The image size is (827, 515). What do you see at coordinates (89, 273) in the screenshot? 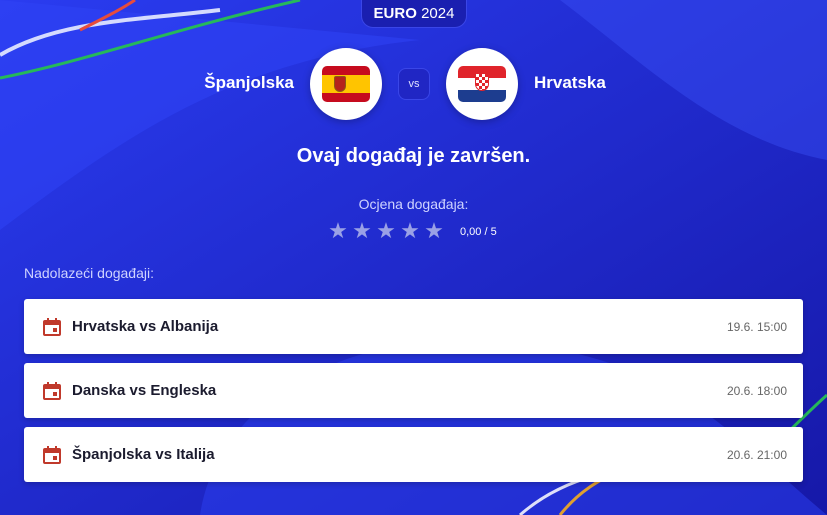
I see `upcoming-events-label: Nadolazeći događaji:` at bounding box center [89, 273].